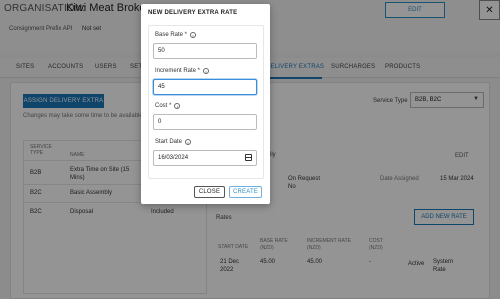 This screenshot has height=299, width=500. Describe the element at coordinates (161, 51) in the screenshot. I see `base-rate-value: 50` at that location.